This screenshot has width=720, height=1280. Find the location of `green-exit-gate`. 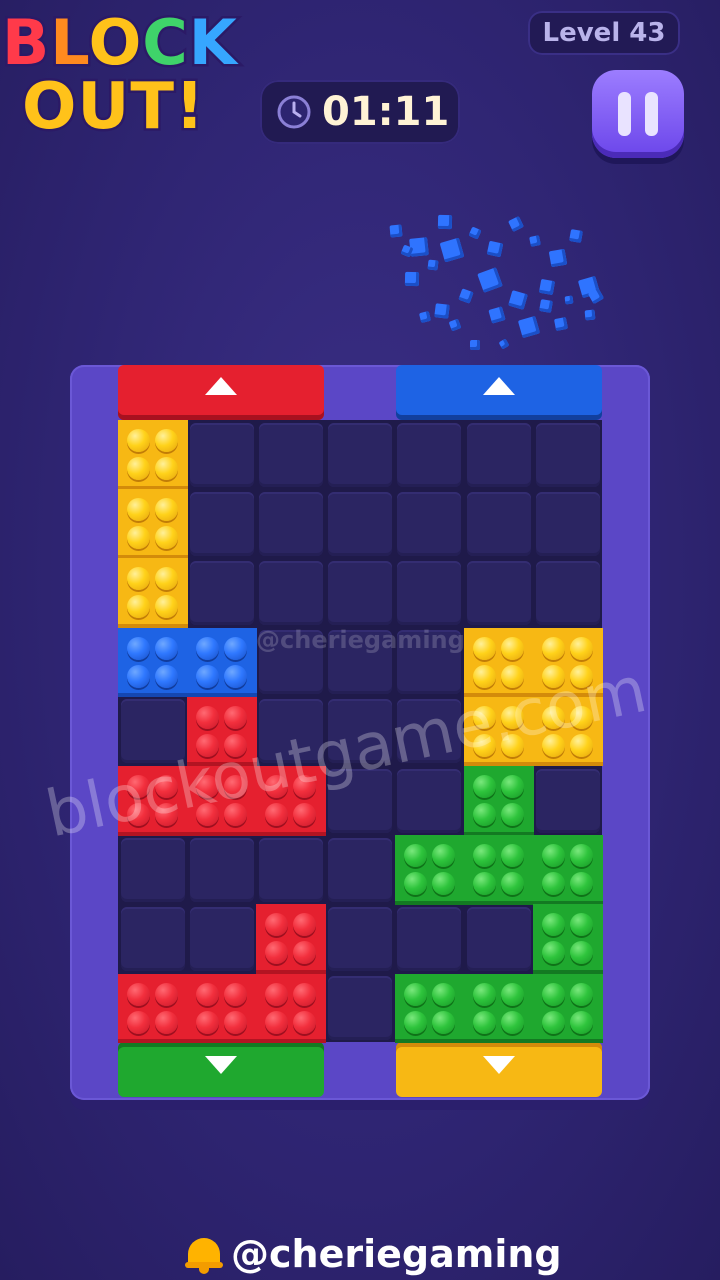

green-exit-gate is located at coordinates (221, 1069).